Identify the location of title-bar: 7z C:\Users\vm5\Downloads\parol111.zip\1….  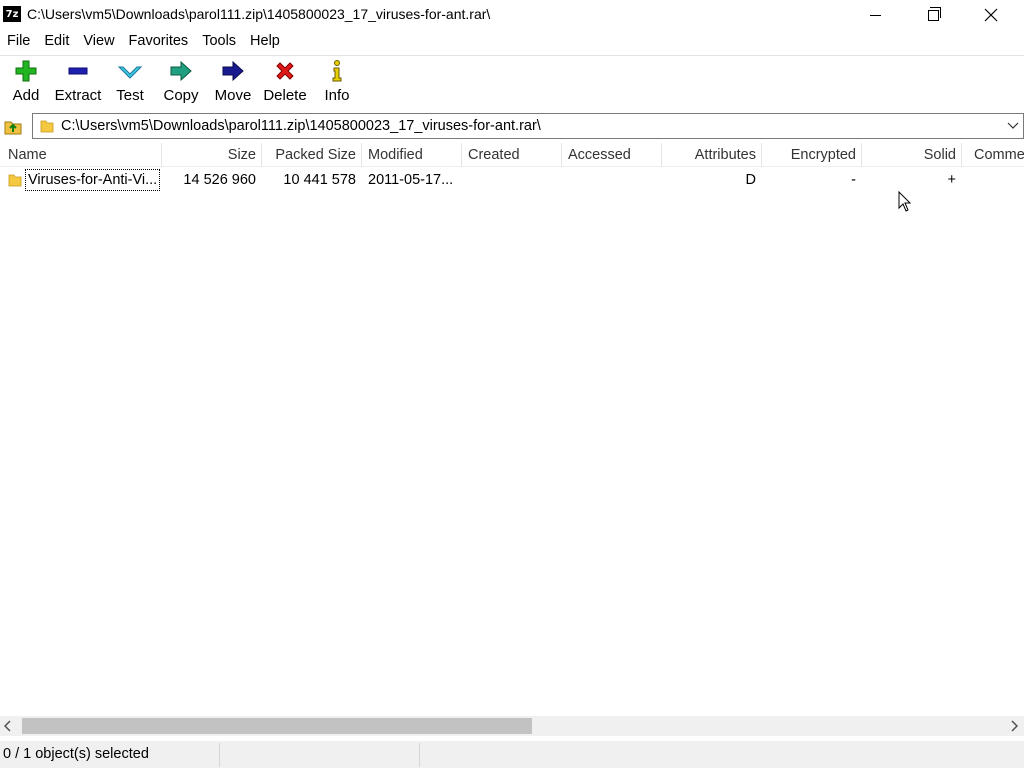
(512, 15).